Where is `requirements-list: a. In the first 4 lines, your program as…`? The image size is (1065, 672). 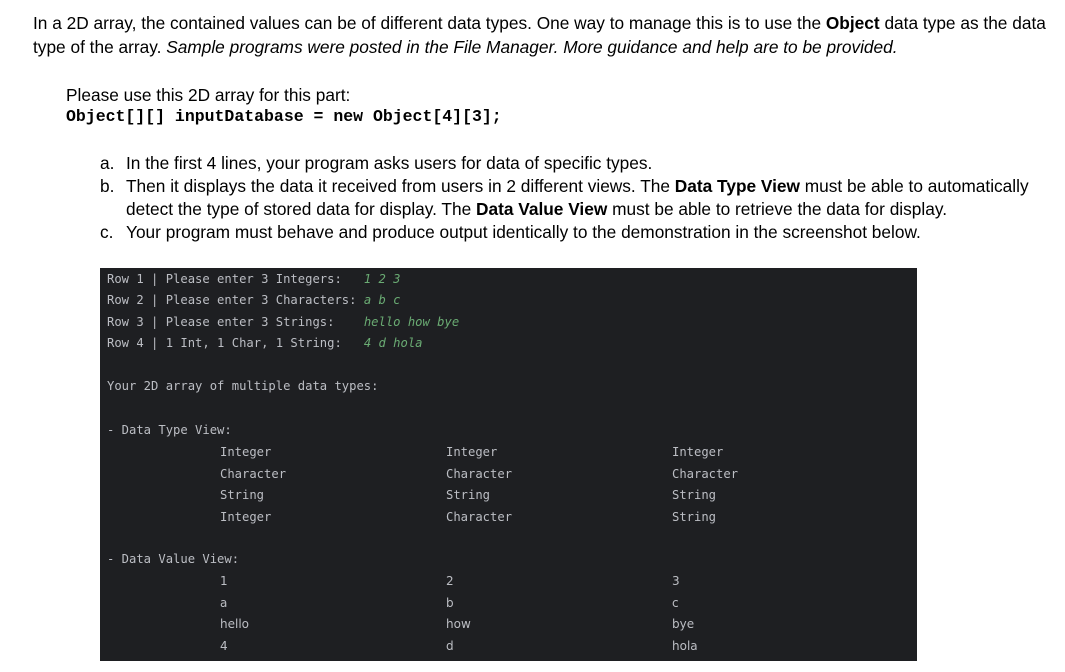 requirements-list: a. In the first 4 lines, your program as… is located at coordinates (570, 198).